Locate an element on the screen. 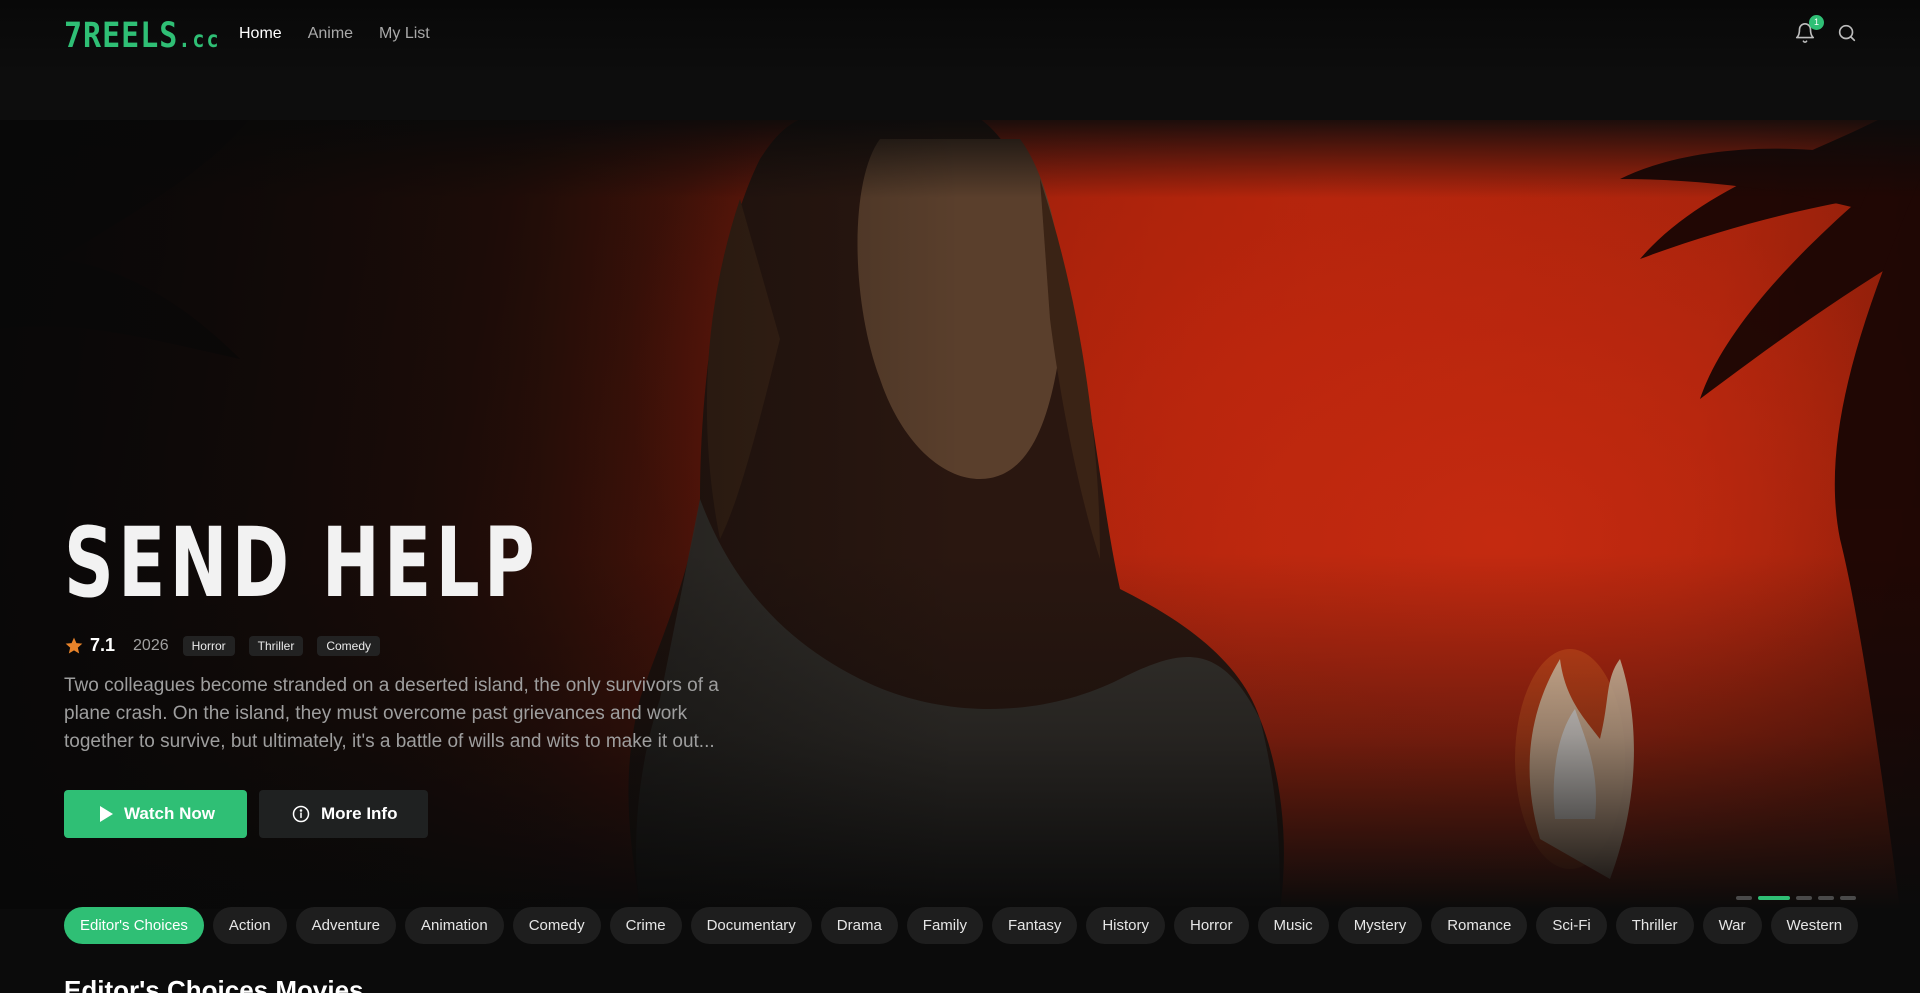 The image size is (1920, 993). genre-chip-comedy: Comedy is located at coordinates (556, 925).